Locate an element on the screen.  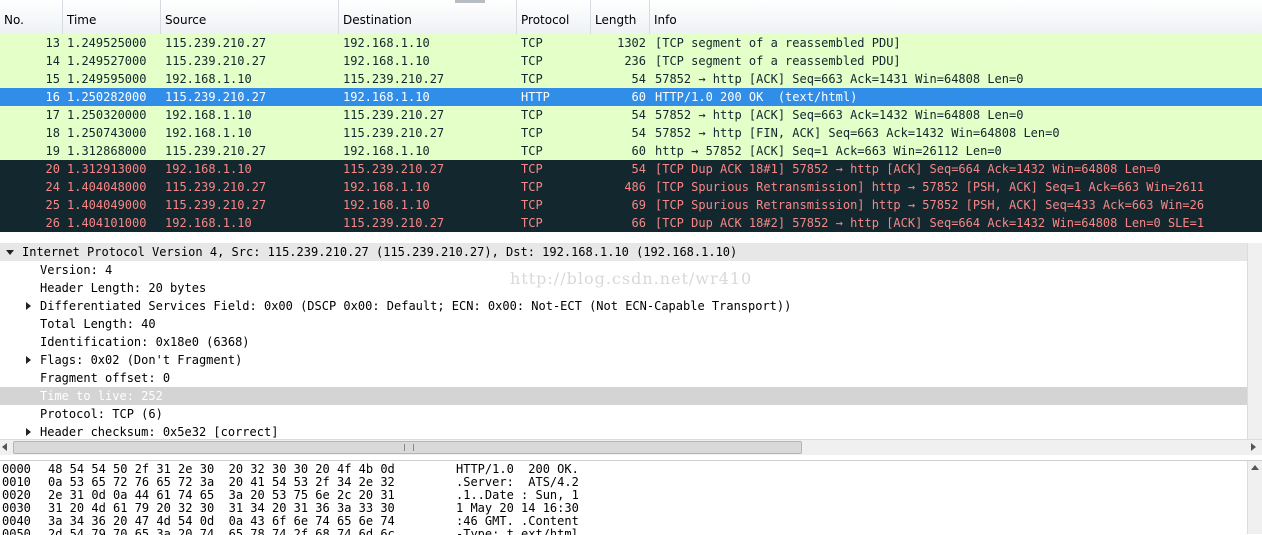
column-header-time: Time is located at coordinates (112, 17).